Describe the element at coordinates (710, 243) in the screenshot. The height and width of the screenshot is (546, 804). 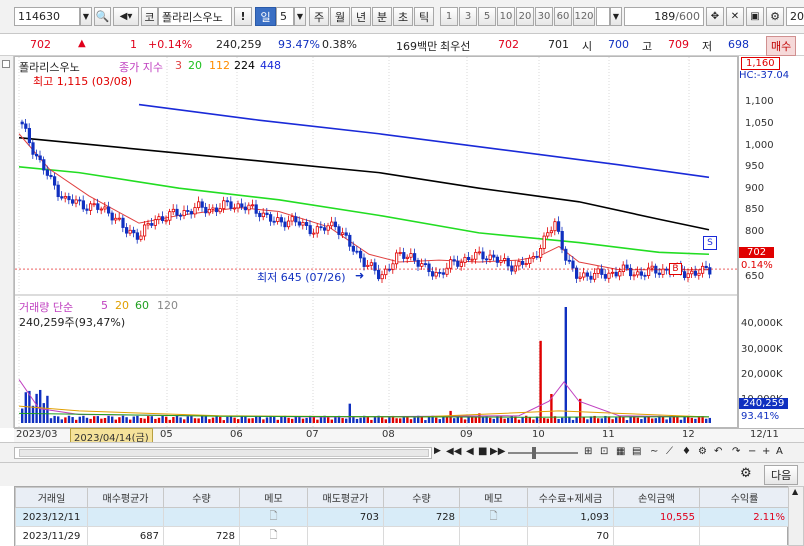
I see `sell-marker: S` at that location.